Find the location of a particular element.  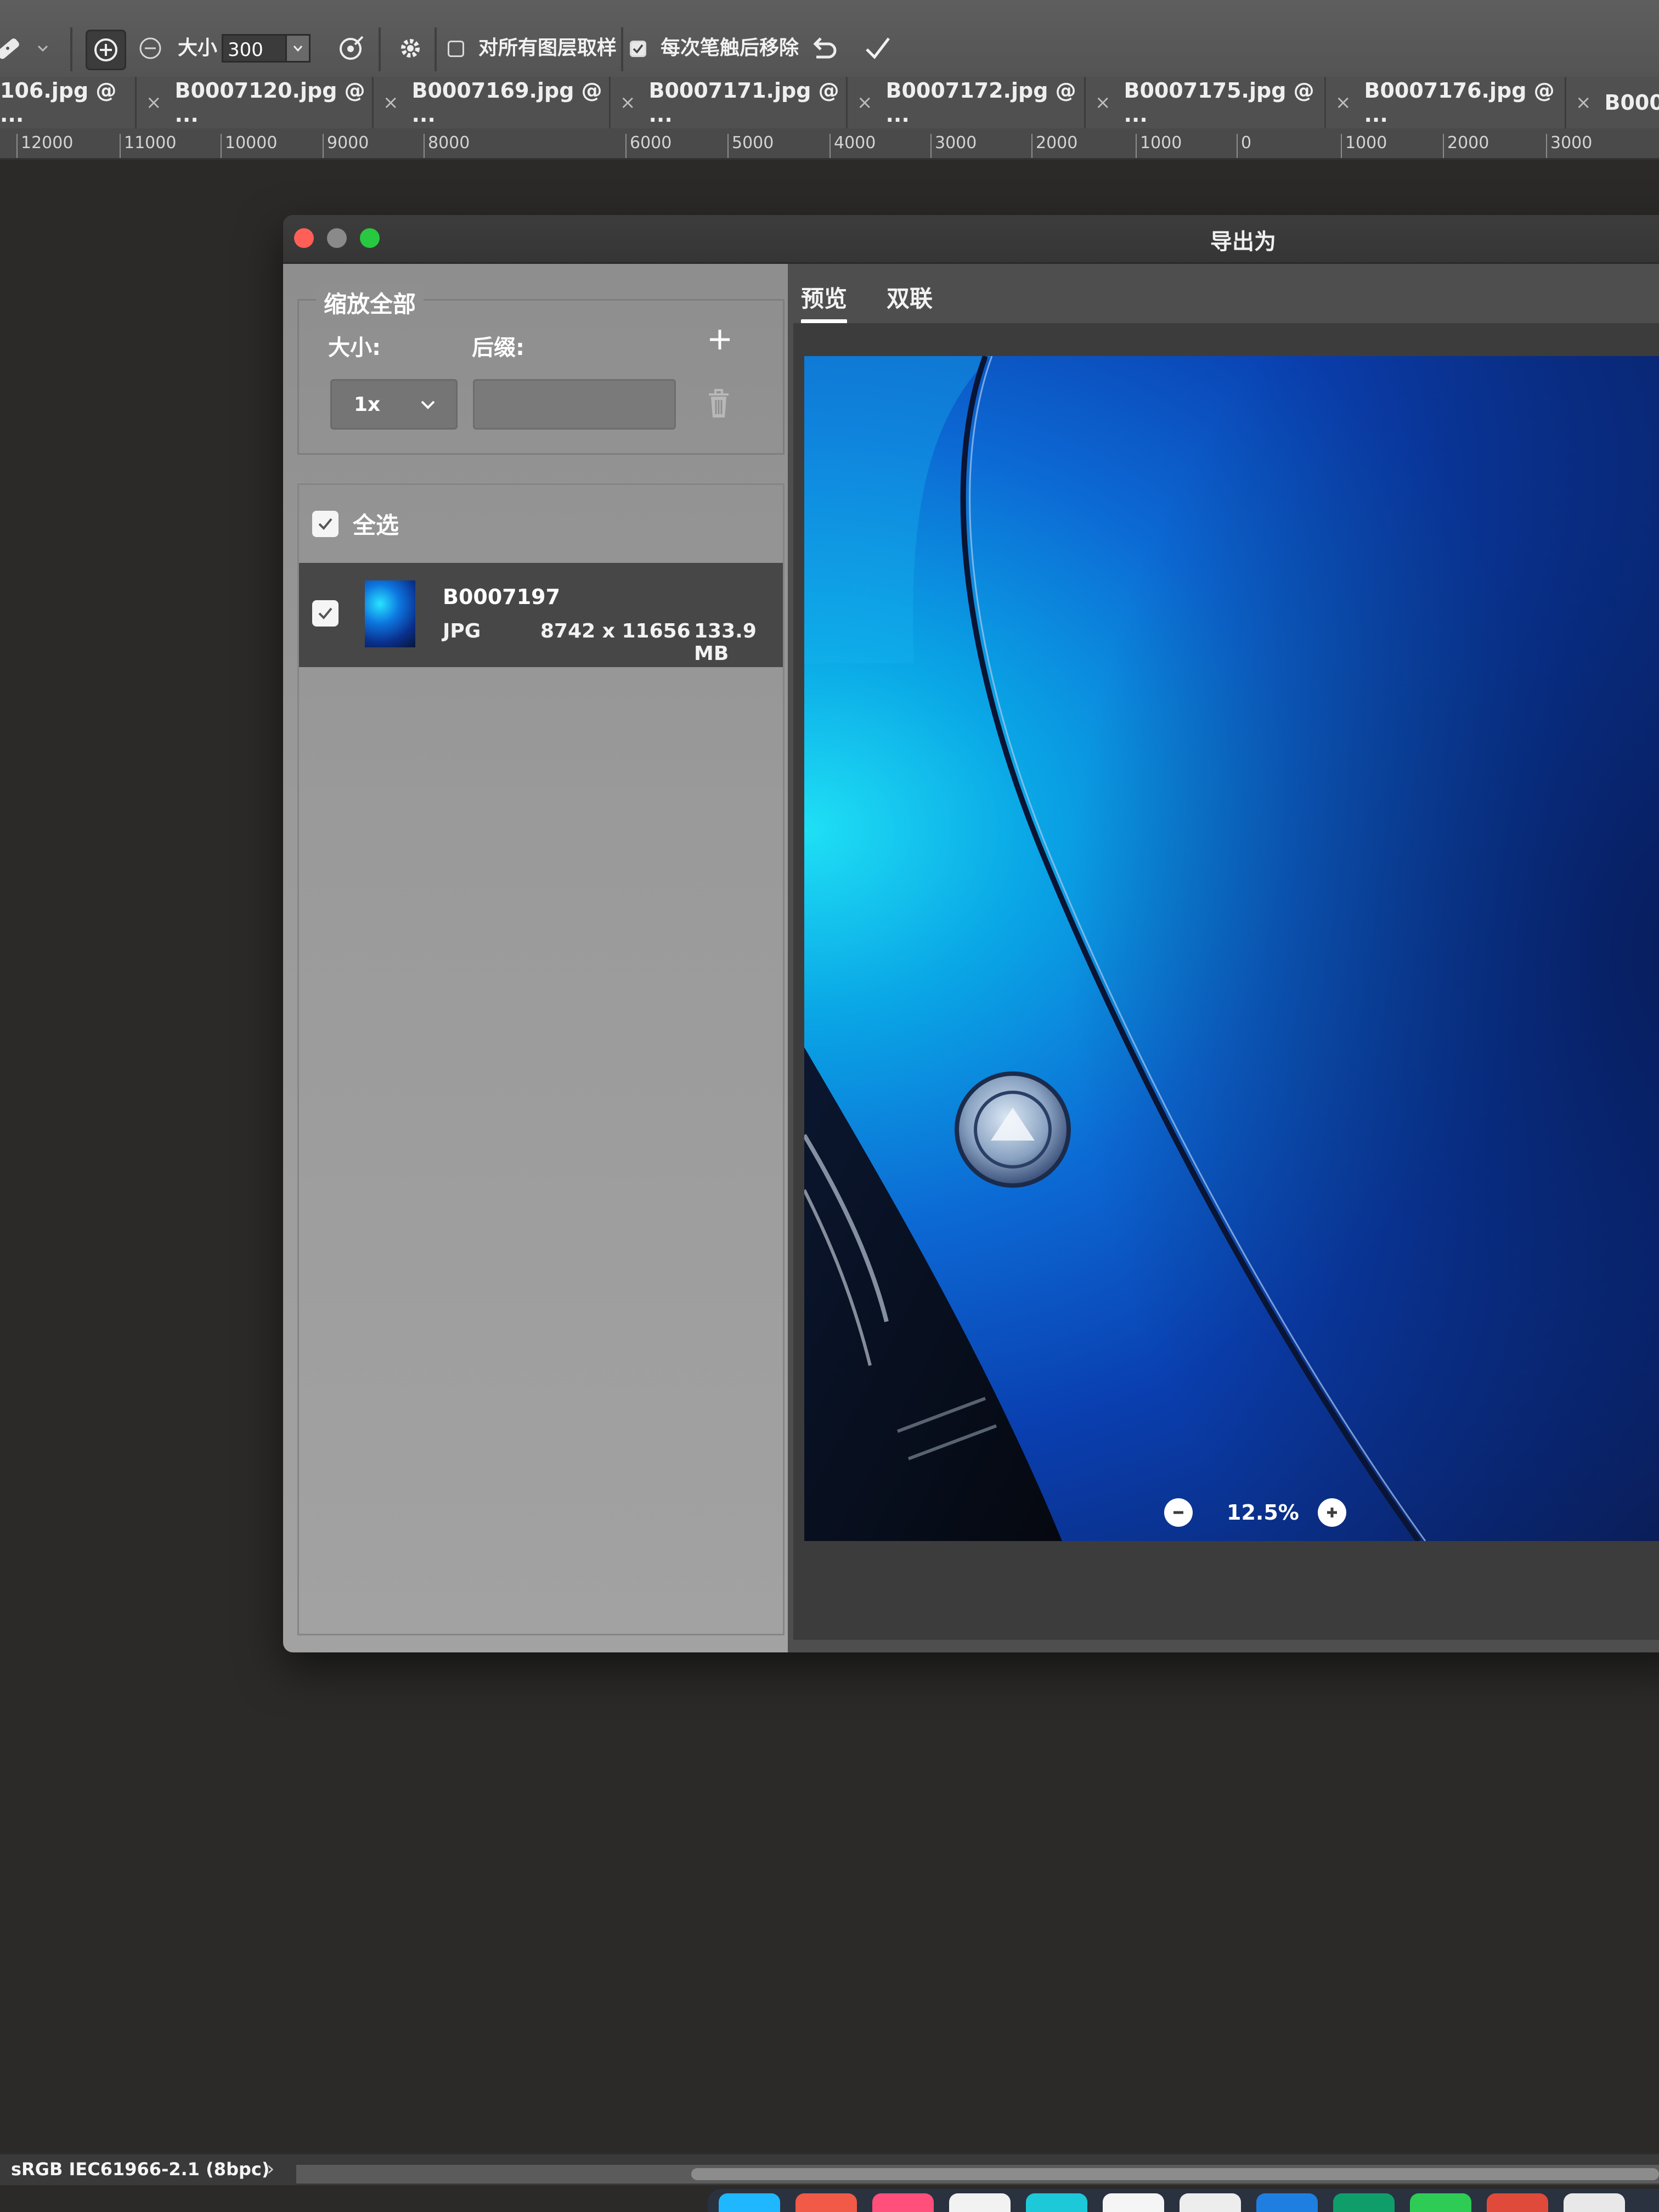

brush-size-input: 300 is located at coordinates (255, 49).